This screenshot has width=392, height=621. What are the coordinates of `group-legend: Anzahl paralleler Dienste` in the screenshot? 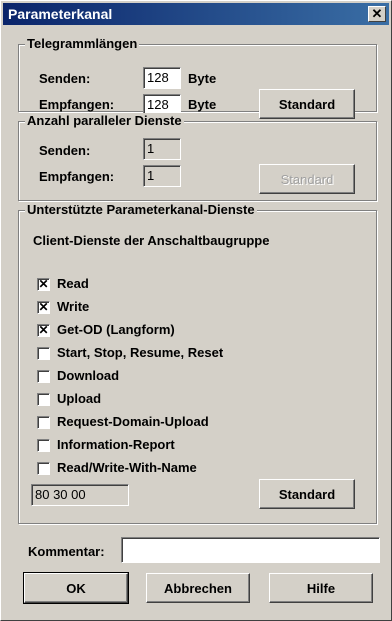 It's located at (104, 120).